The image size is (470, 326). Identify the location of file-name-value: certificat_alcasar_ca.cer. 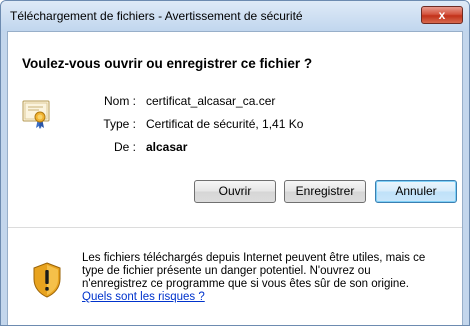
(211, 101).